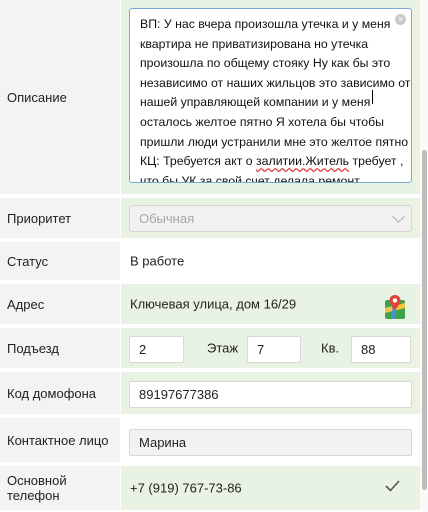 The width and height of the screenshot is (428, 512). Describe the element at coordinates (262, 121) in the screenshot. I see `description-line: осталось желтое пятно Я хотела бы чтобы` at that location.